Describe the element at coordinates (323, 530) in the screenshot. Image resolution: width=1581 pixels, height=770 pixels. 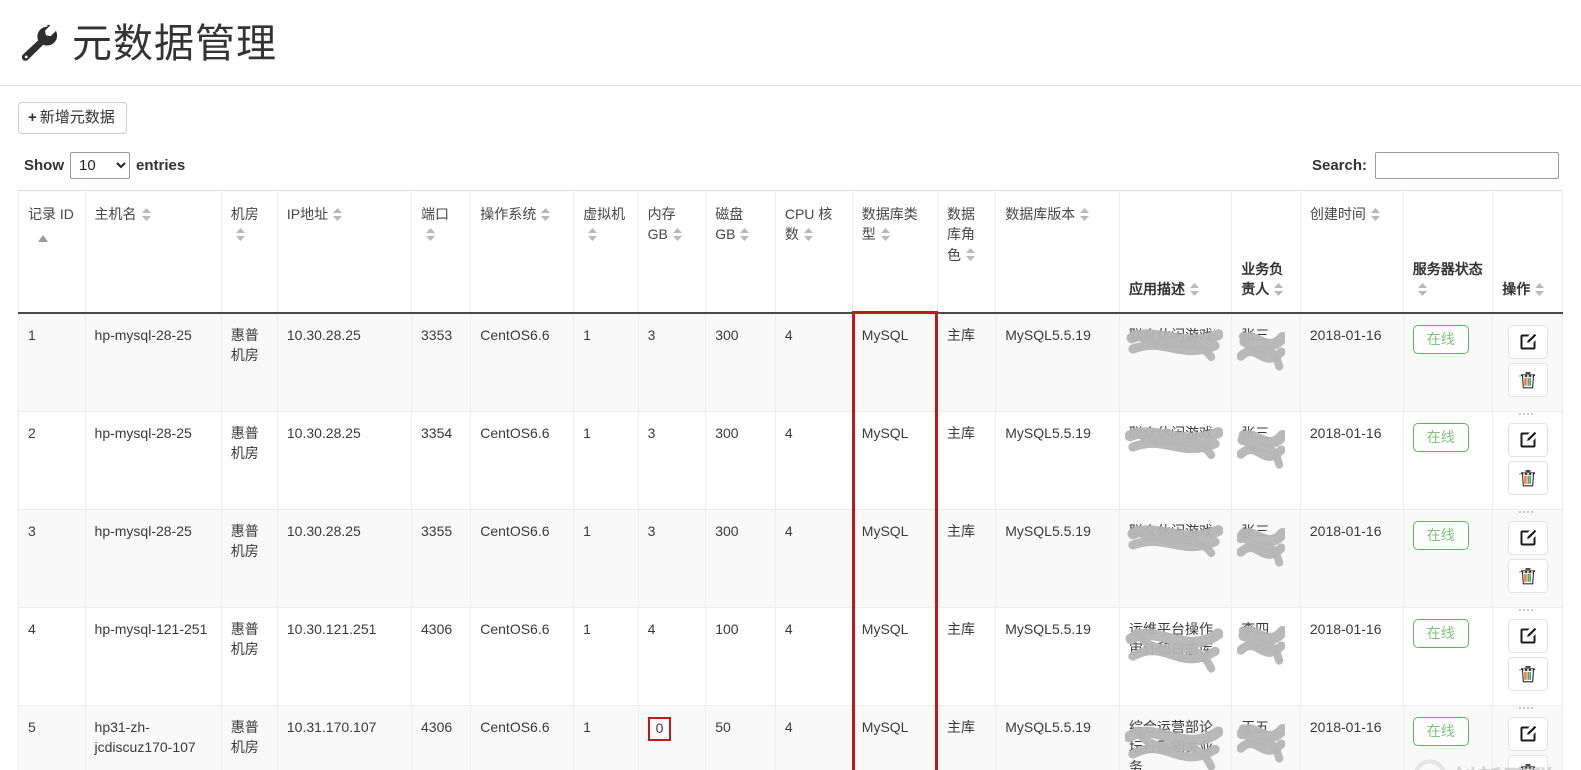
I see `ip-text: 10.30.28.25` at that location.